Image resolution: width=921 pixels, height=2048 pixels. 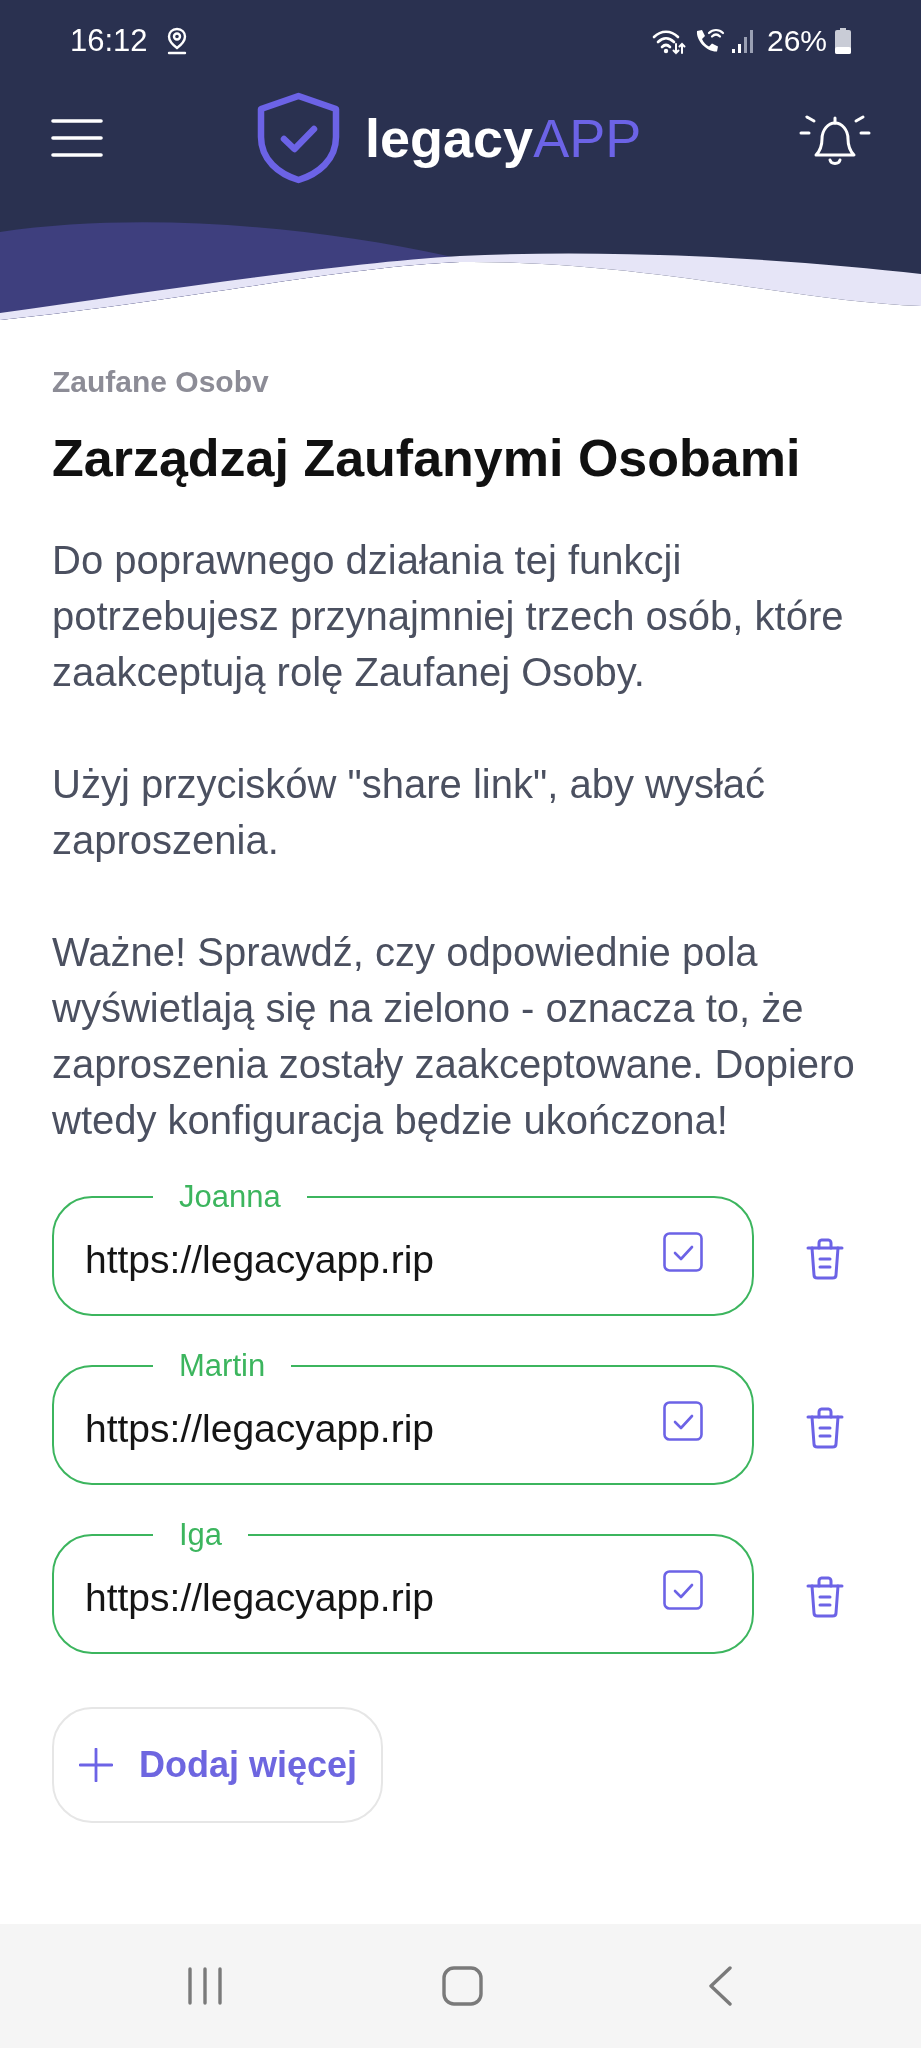 I want to click on paragraph: Ważne! Sprawdź, czy odpowiednie pola wyświetlają się na zielono - oznacza to, że zaproszenia zostały zaakceptowane. Dopiero wtedy konfiguracja będzie ukończona!, so click(x=454, y=1036).